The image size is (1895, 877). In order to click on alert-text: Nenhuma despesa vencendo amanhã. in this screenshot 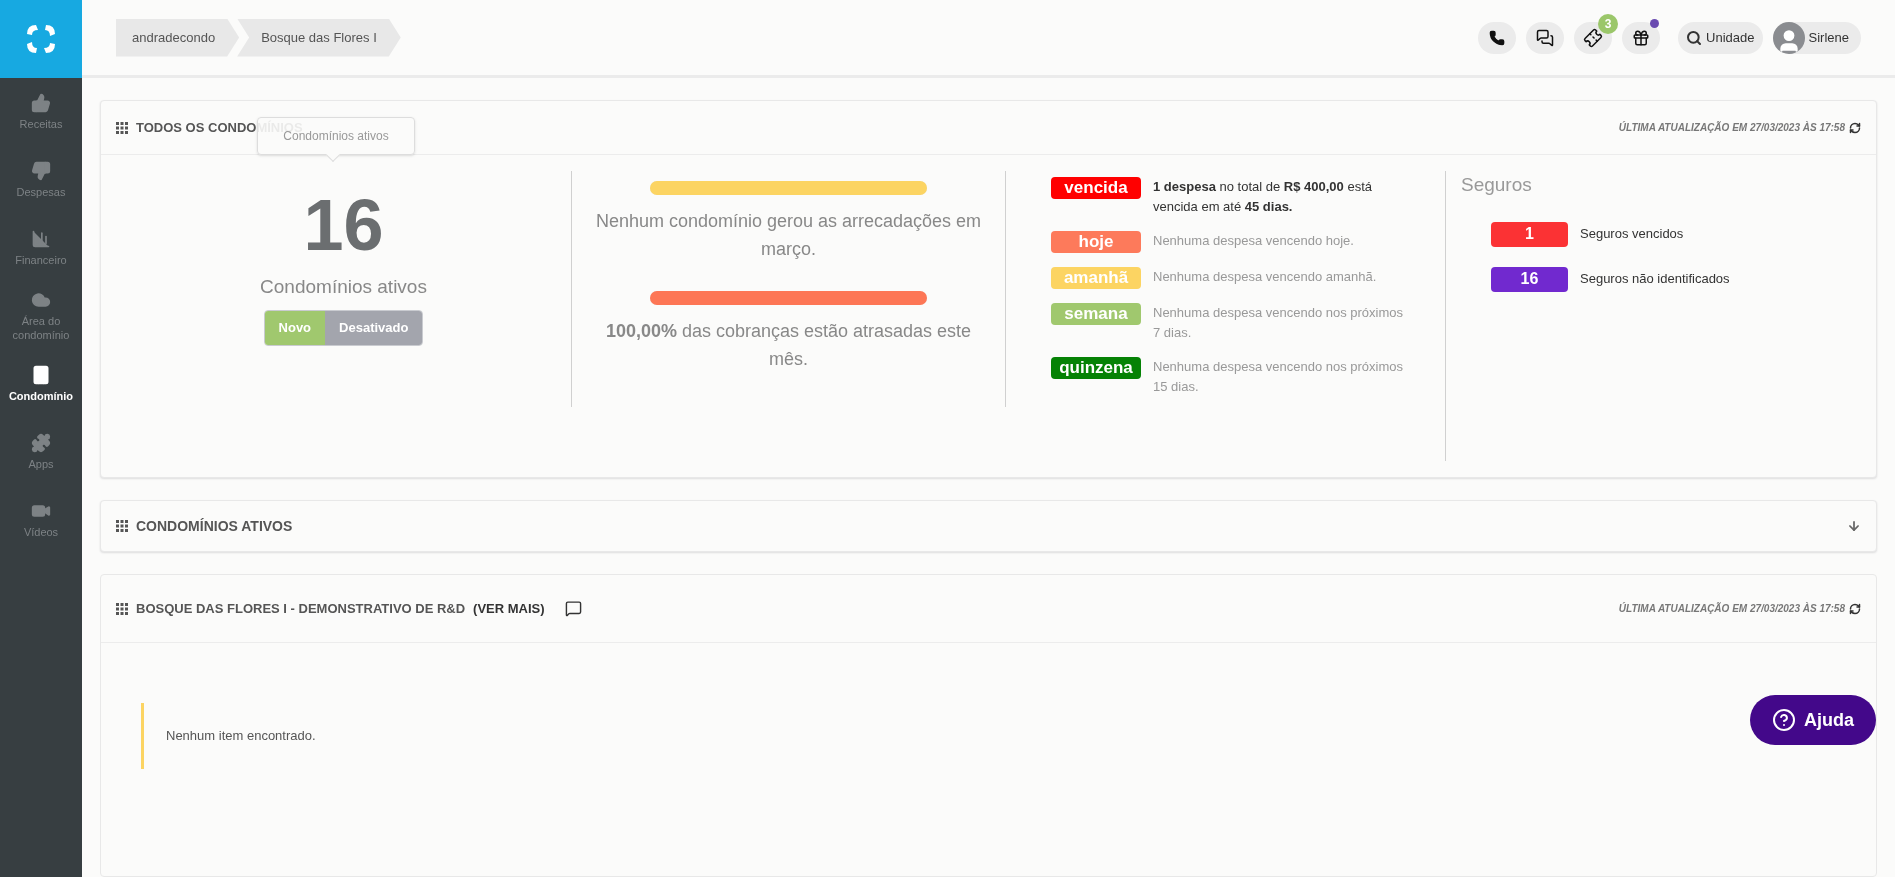, I will do `click(1265, 277)`.